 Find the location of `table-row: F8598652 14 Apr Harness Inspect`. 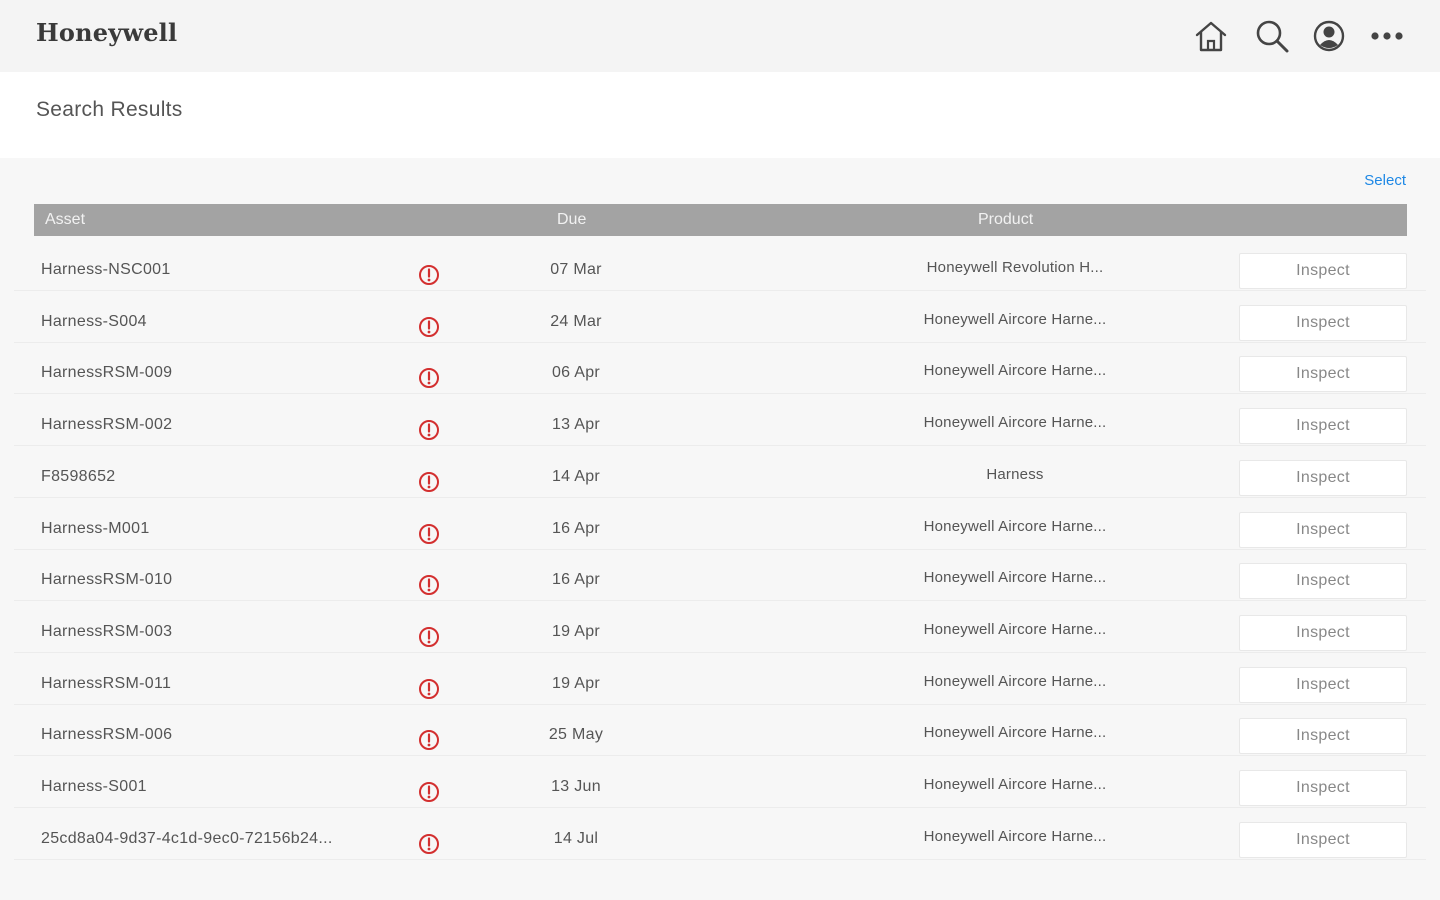

table-row: F8598652 14 Apr Harness Inspect is located at coordinates (720, 471).